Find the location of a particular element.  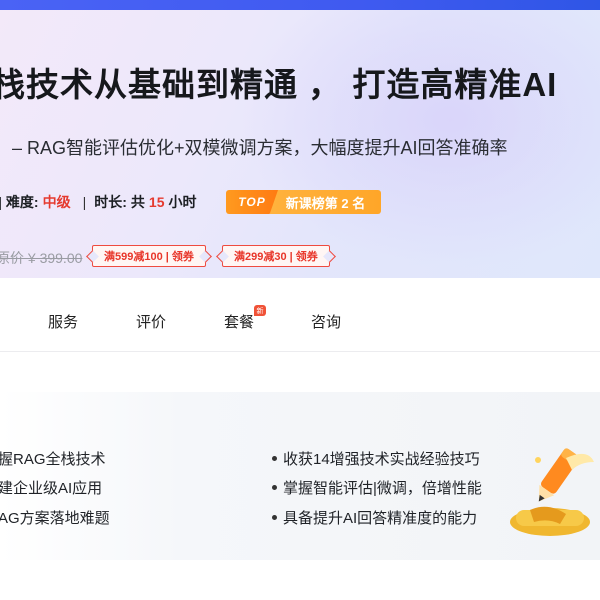

rank-top-tag: TOP is located at coordinates (252, 202).